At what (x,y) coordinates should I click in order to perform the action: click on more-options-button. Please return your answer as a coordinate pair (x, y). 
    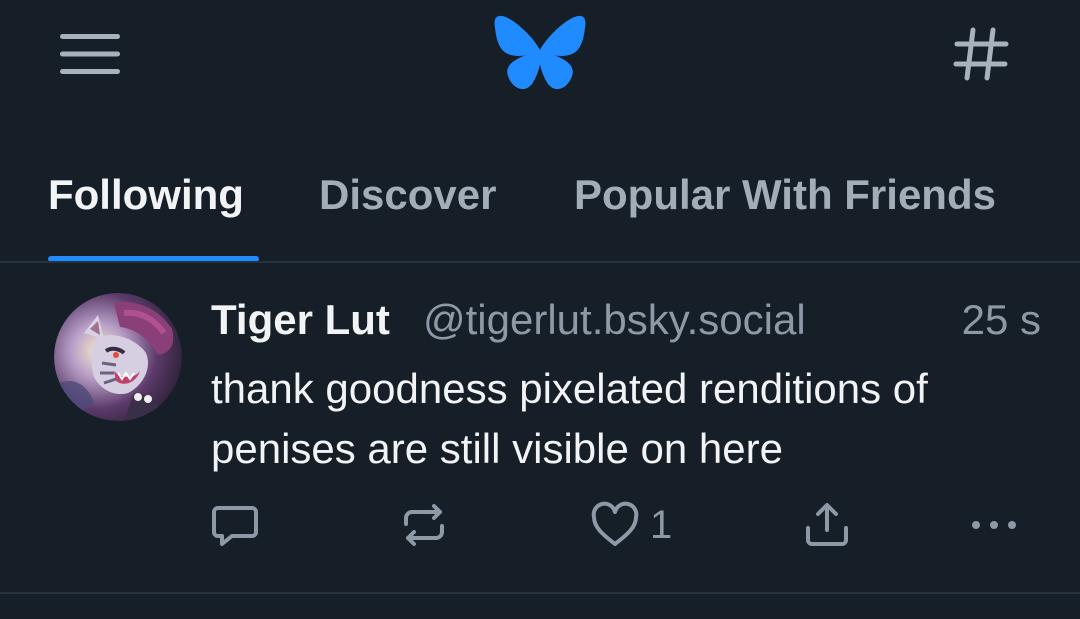
    Looking at the image, I should click on (994, 525).